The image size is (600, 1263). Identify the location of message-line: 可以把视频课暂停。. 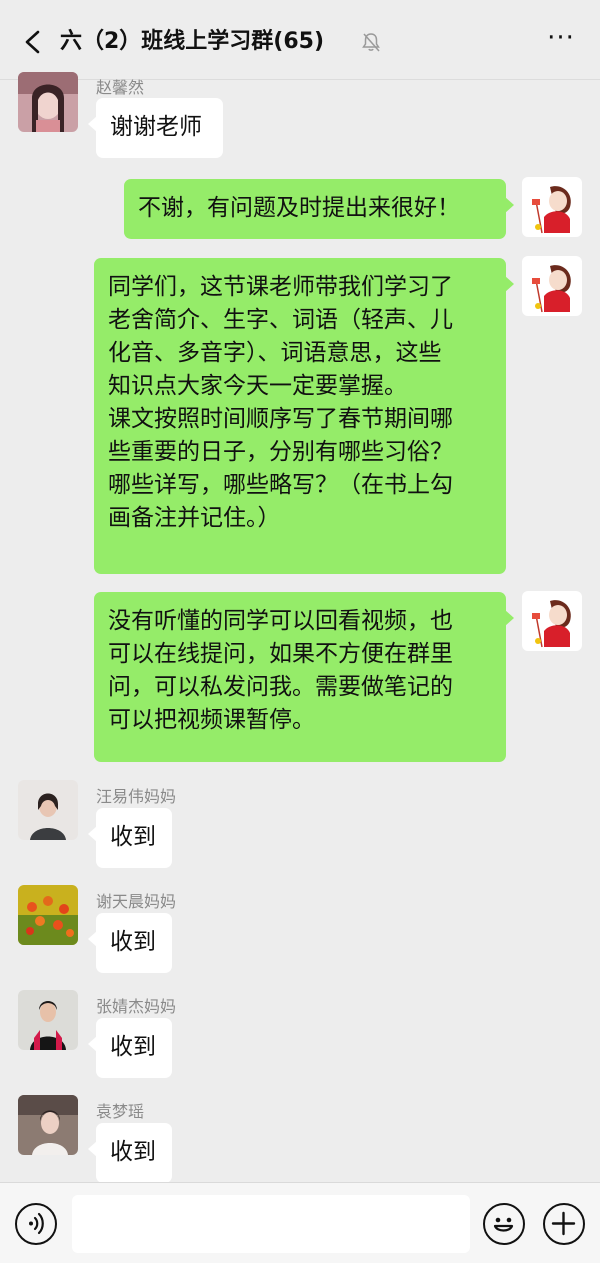
(211, 720).